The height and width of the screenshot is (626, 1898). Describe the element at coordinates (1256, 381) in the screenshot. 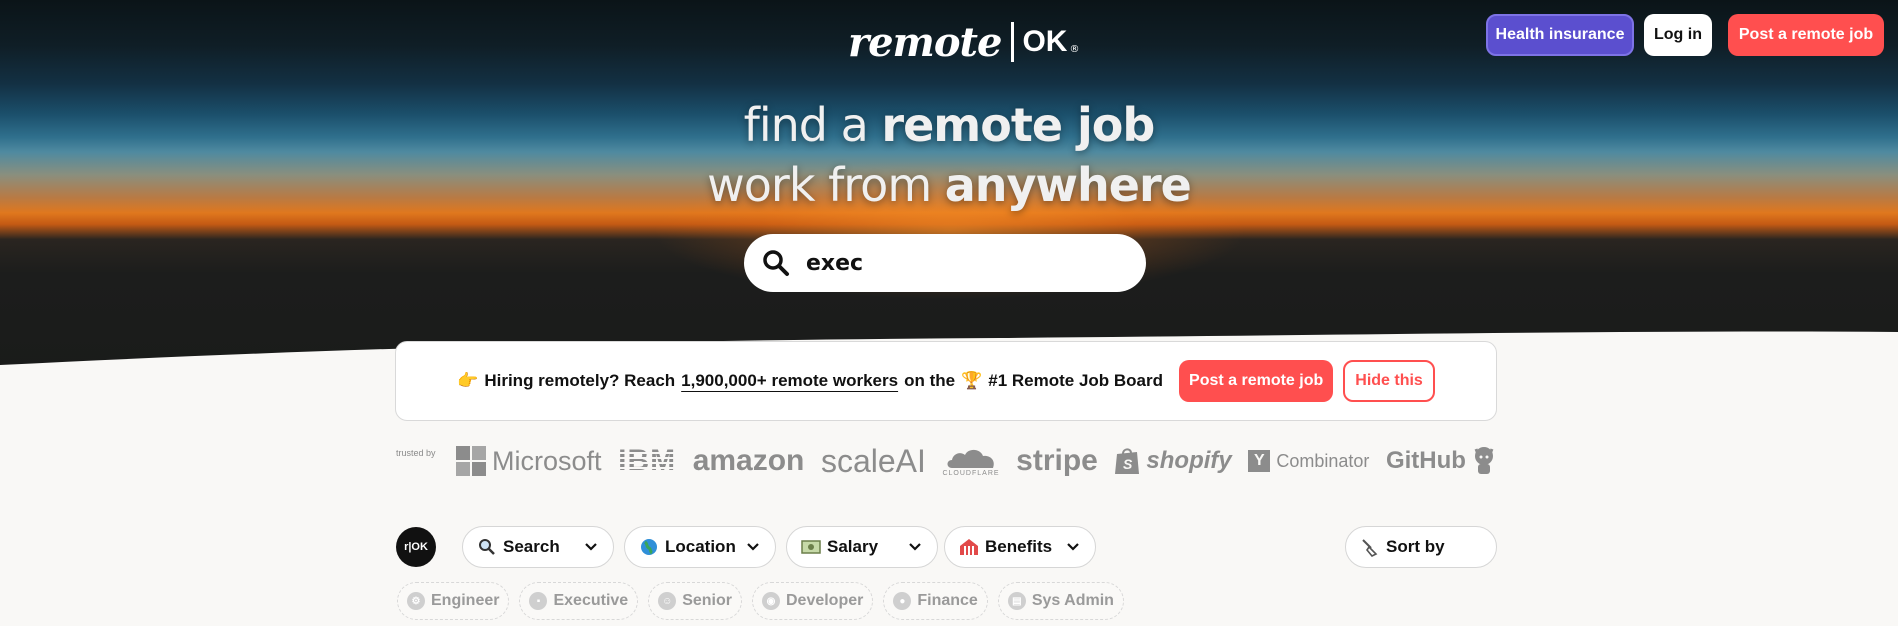

I see `promo-post-job-button: Post a remote job` at that location.